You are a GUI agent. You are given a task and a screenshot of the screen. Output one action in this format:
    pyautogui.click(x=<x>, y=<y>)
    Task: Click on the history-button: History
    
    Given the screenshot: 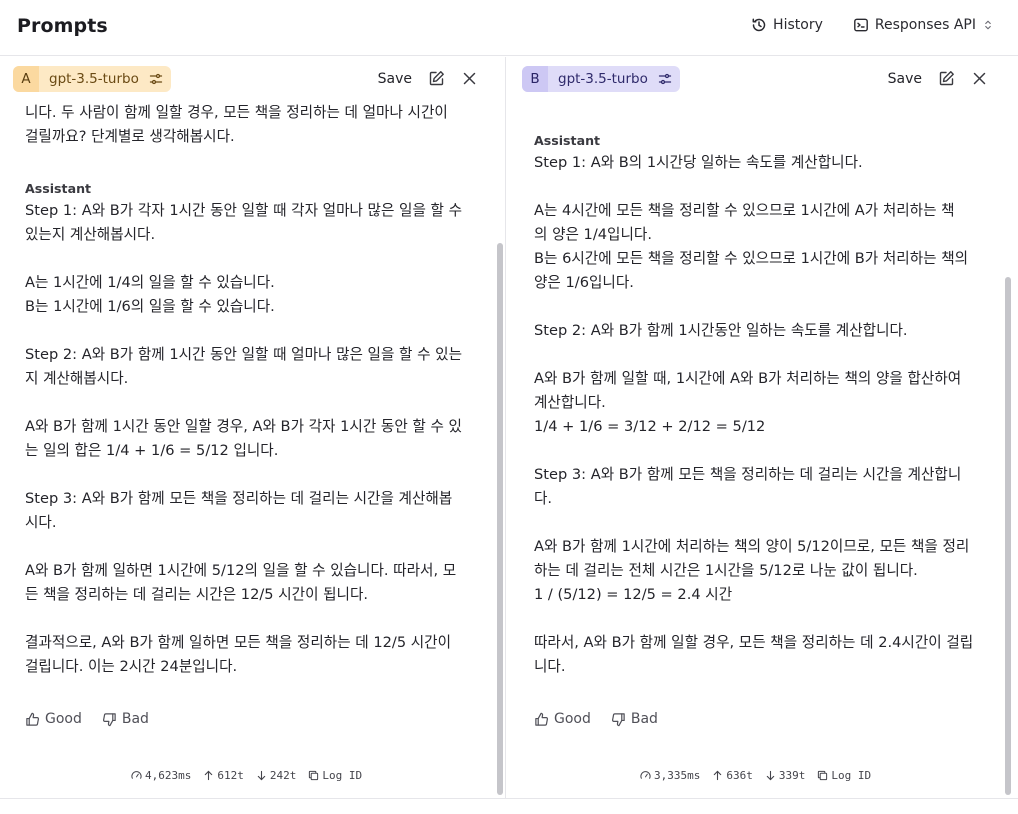 What is the action you would take?
    pyautogui.click(x=787, y=25)
    